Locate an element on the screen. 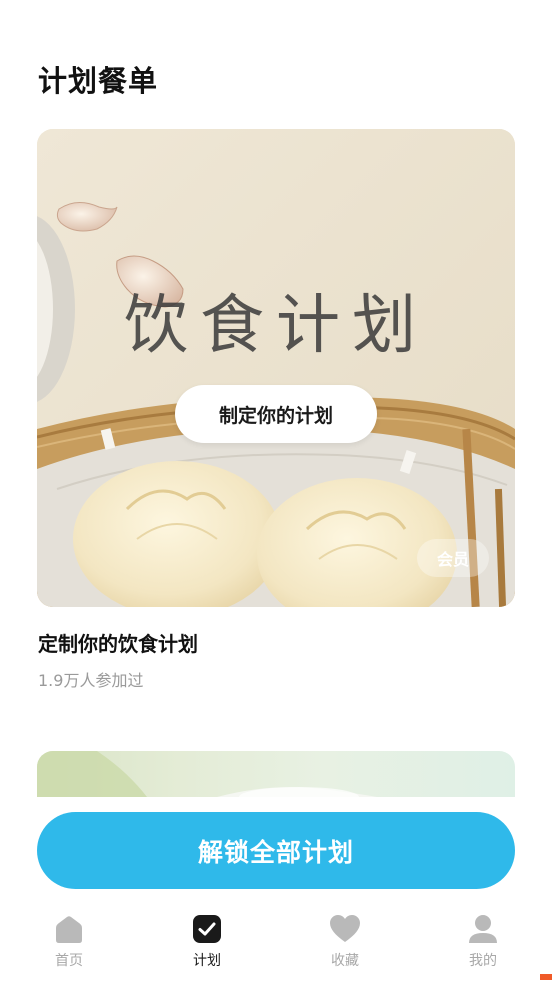 Image resolution: width=552 pixels, height=981 pixels. tab-favorites: 收藏 is located at coordinates (345, 945).